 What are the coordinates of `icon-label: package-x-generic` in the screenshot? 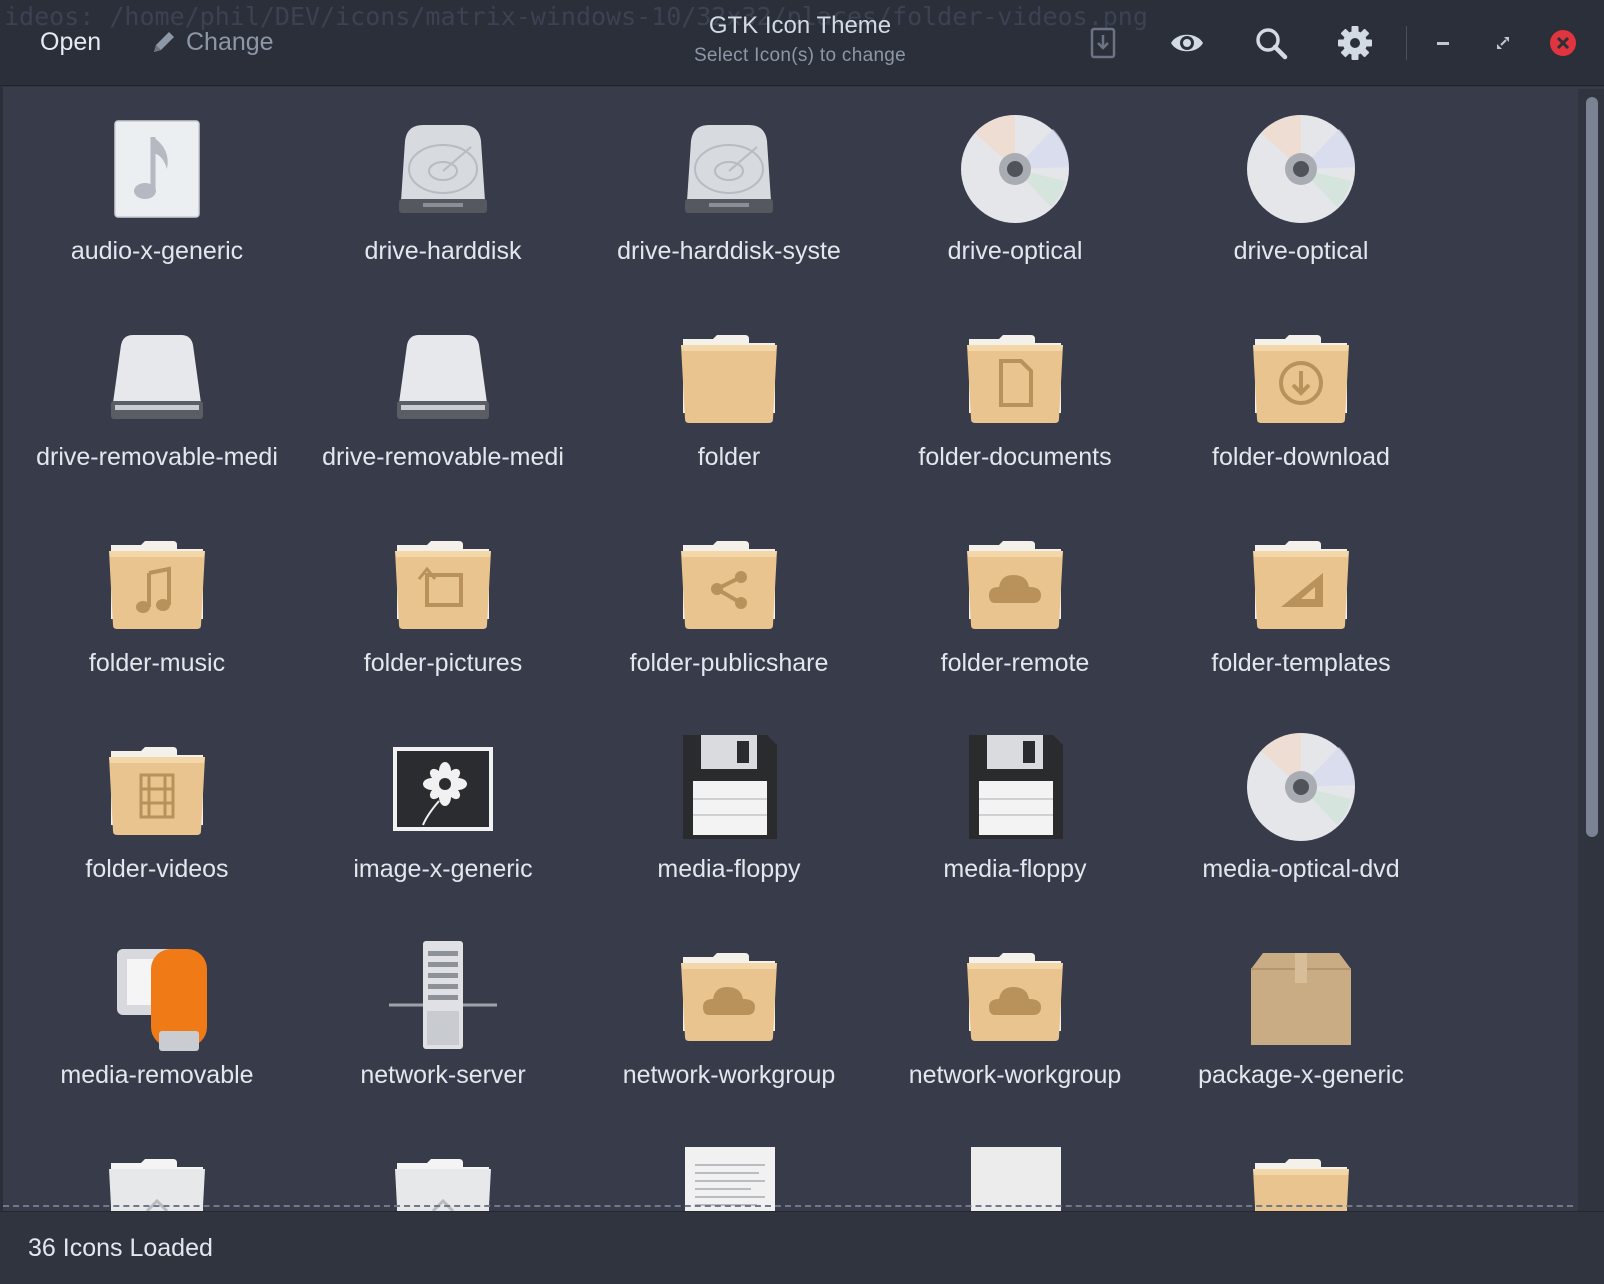 It's located at (1301, 1075).